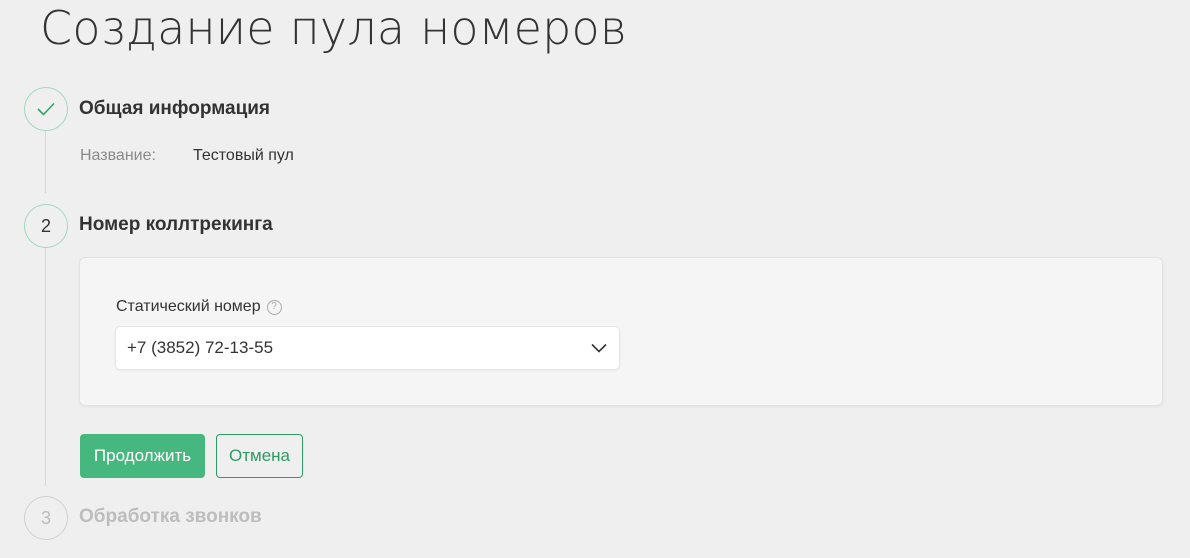 This screenshot has height=558, width=1190. What do you see at coordinates (174, 109) in the screenshot?
I see `step-1-title: Общая информация` at bounding box center [174, 109].